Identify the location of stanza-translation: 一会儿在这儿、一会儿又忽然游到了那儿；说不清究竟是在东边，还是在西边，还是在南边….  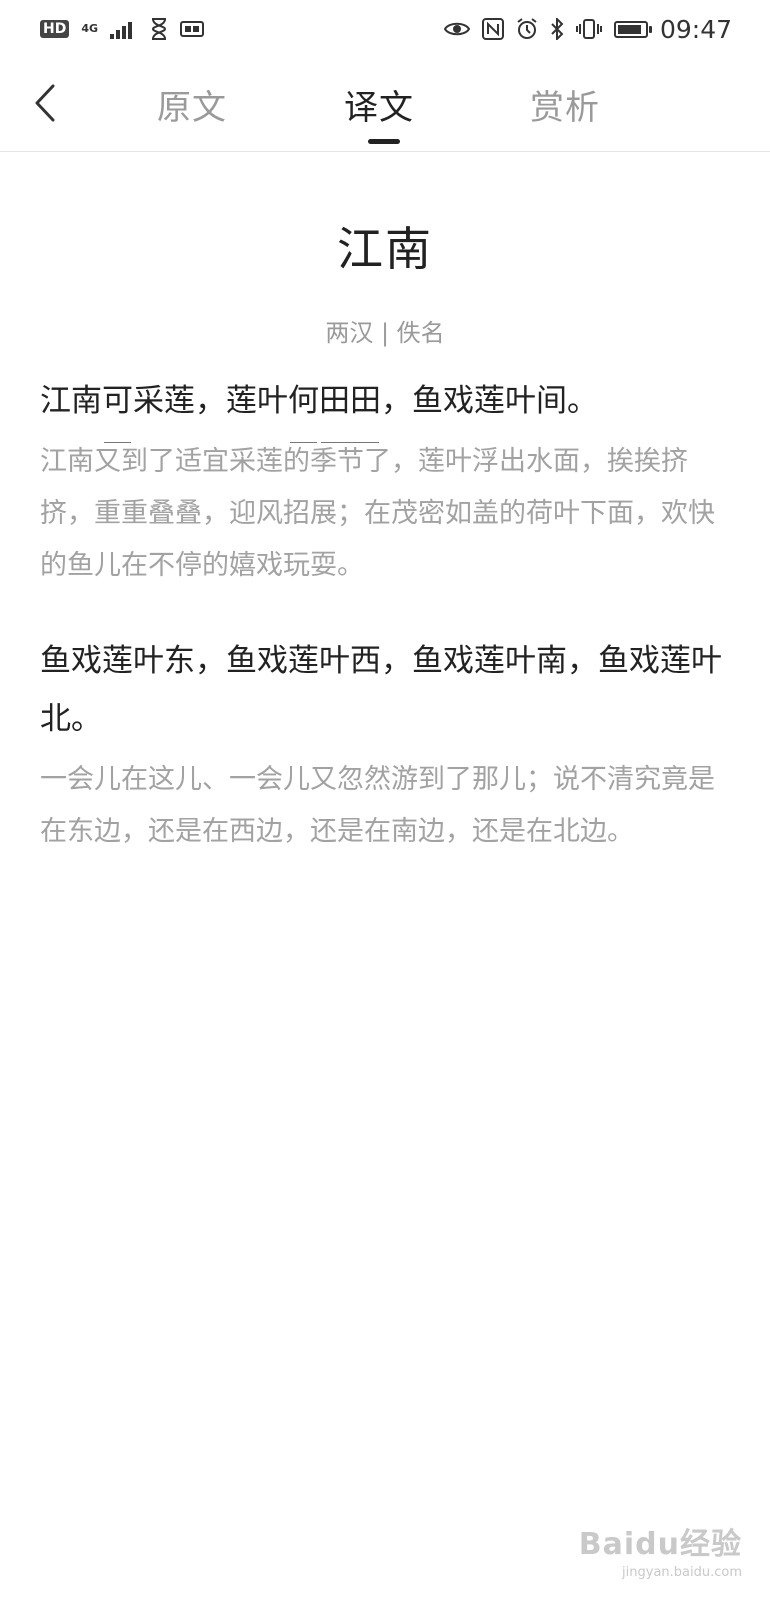
(377, 805).